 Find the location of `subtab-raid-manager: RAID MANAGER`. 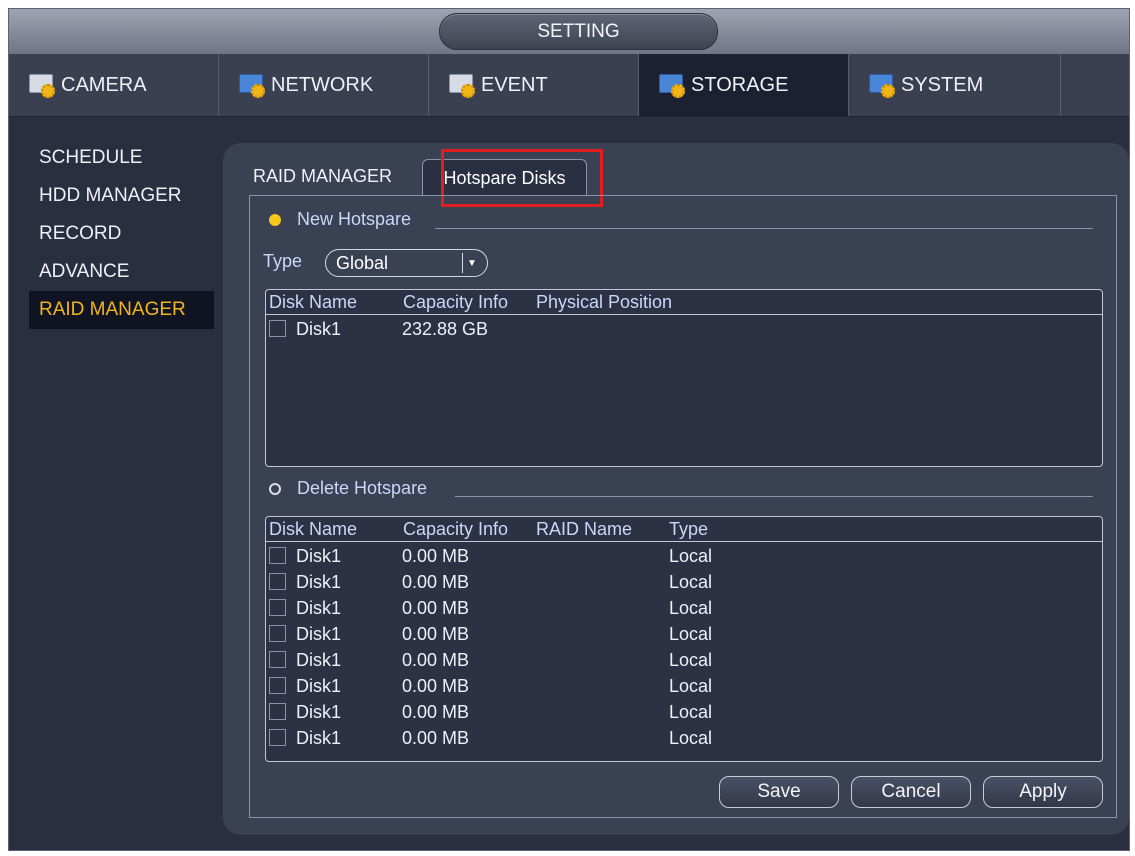

subtab-raid-manager: RAID MANAGER is located at coordinates (322, 176).